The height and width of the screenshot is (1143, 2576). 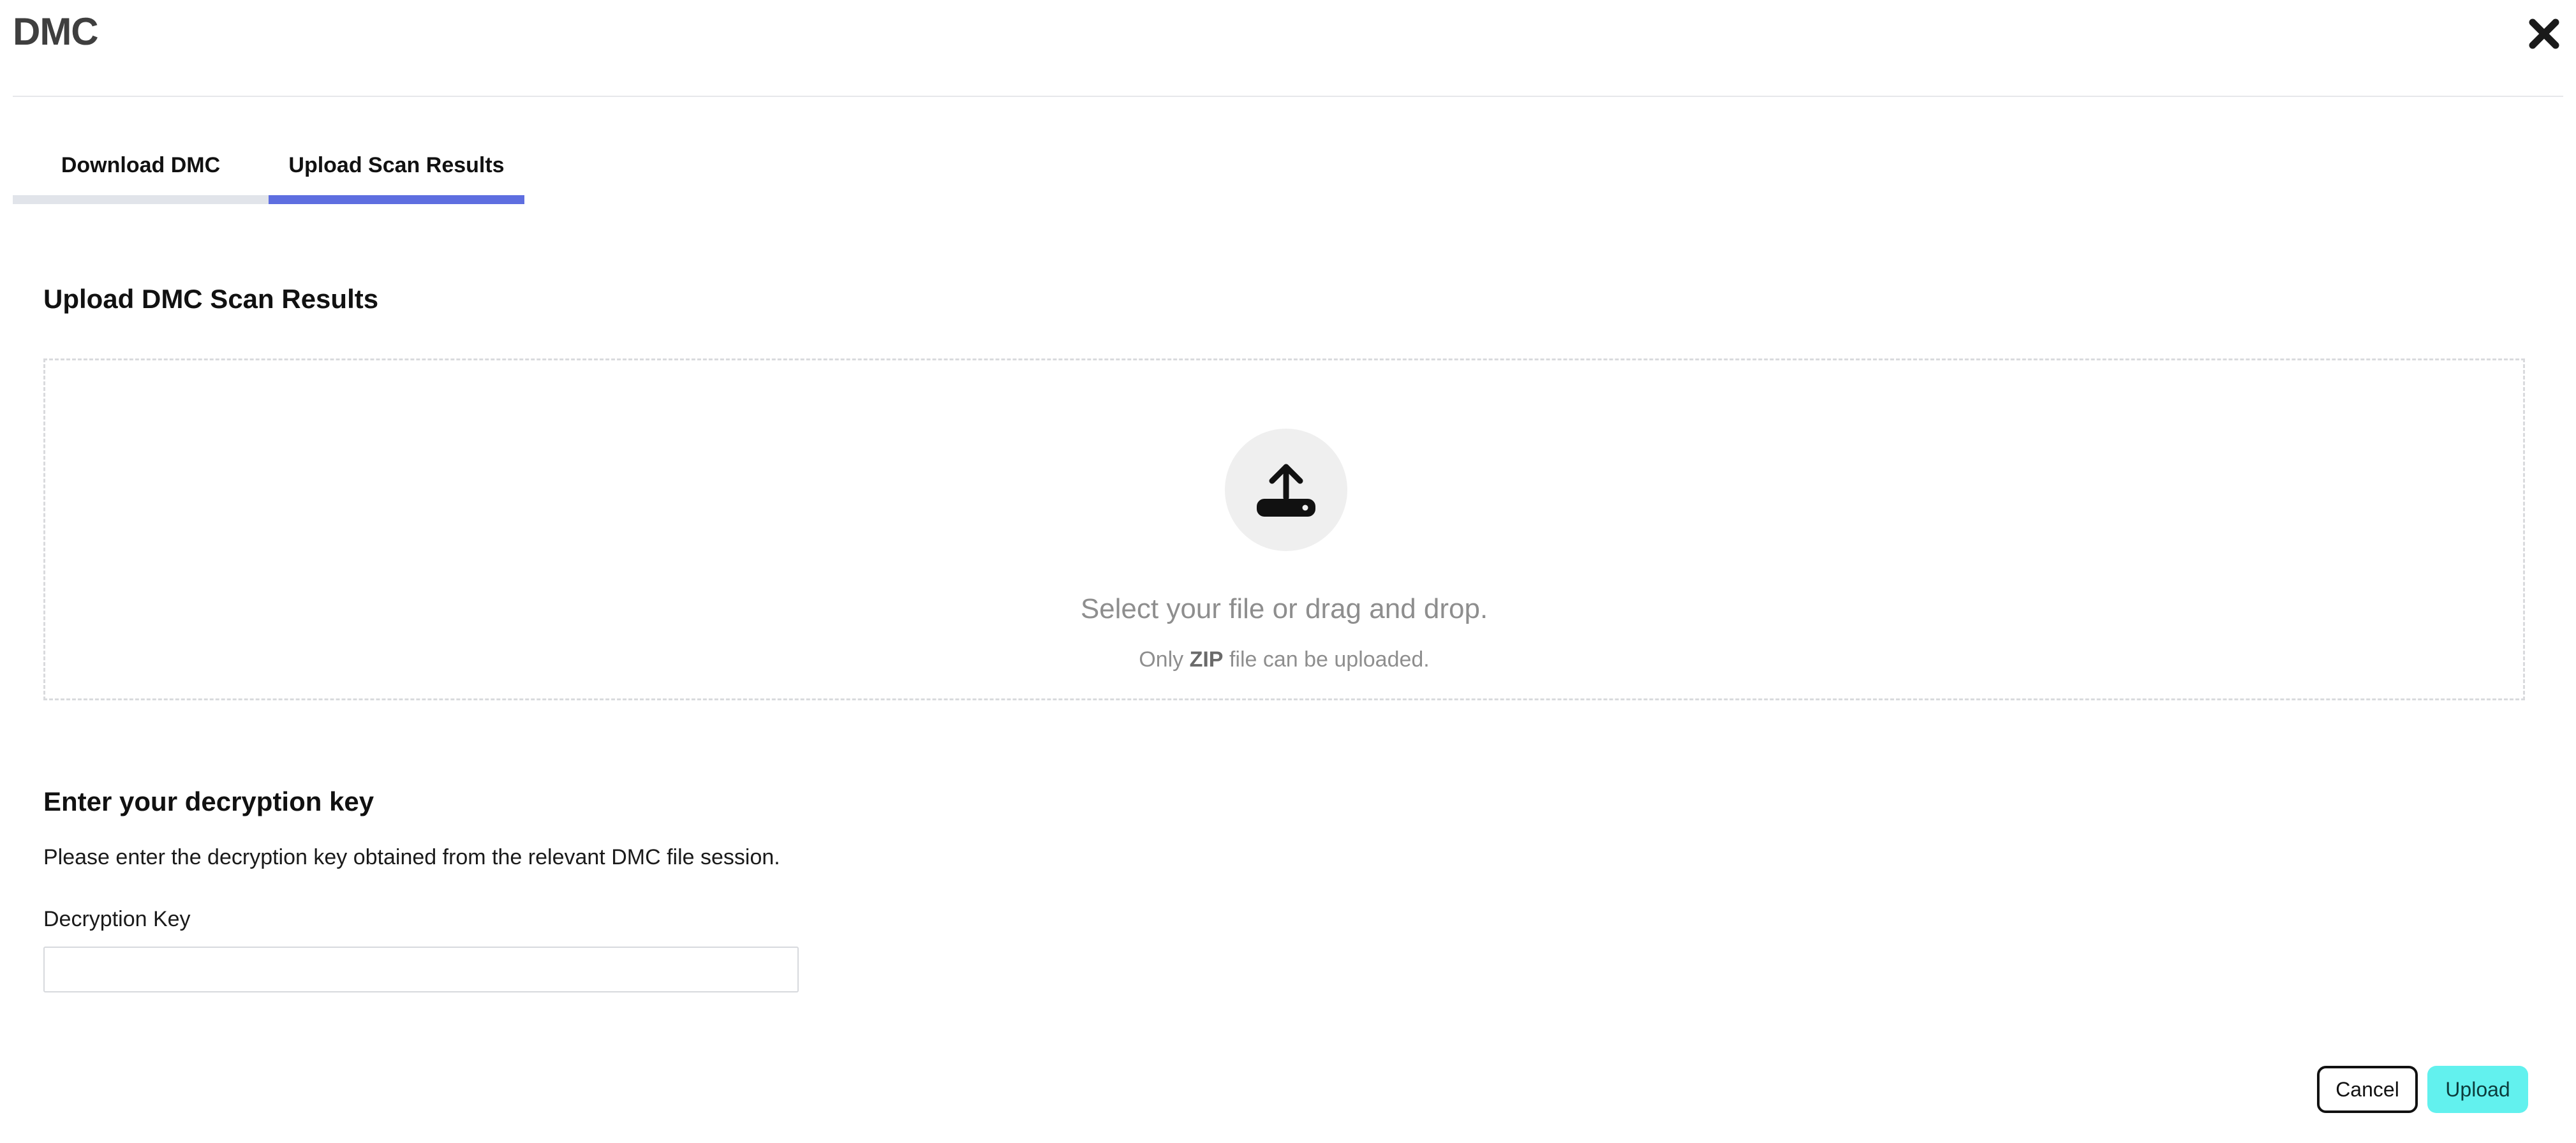 I want to click on hint-file-type: ZIP, so click(x=1206, y=659).